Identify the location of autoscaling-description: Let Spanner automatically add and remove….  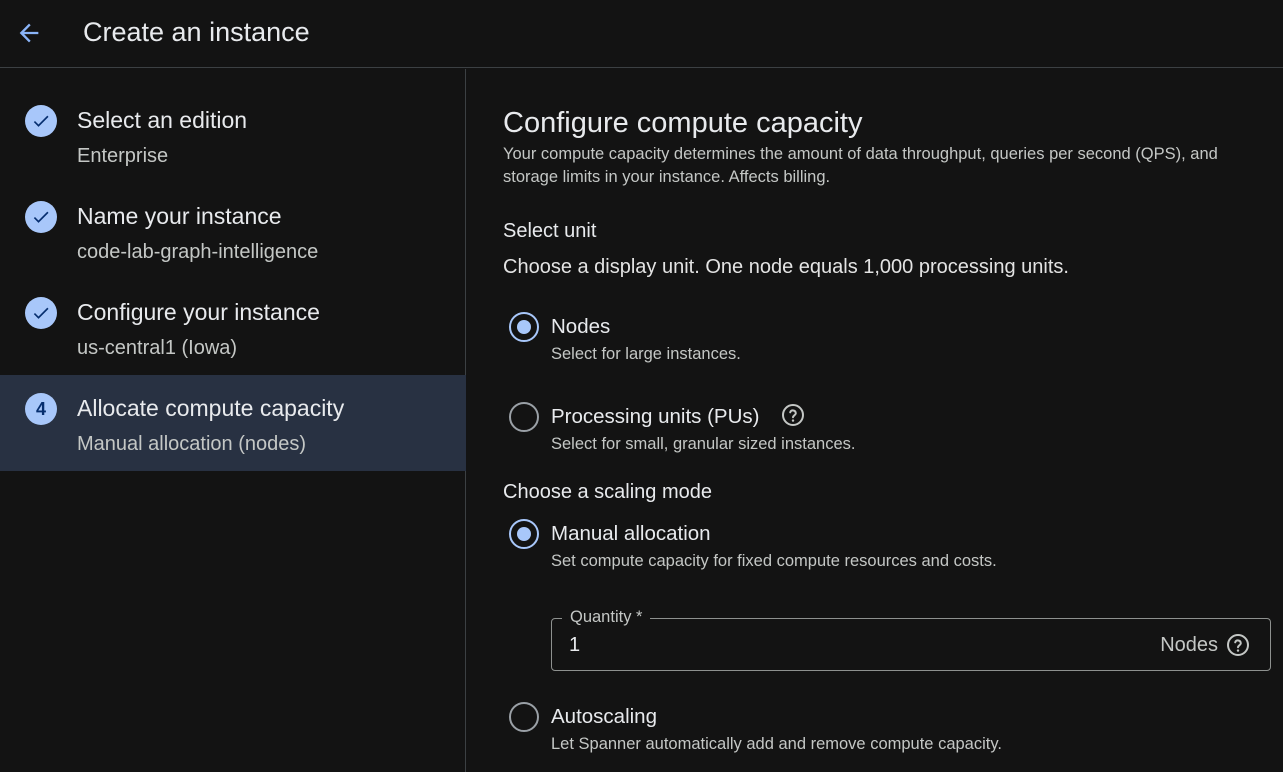
(776, 744).